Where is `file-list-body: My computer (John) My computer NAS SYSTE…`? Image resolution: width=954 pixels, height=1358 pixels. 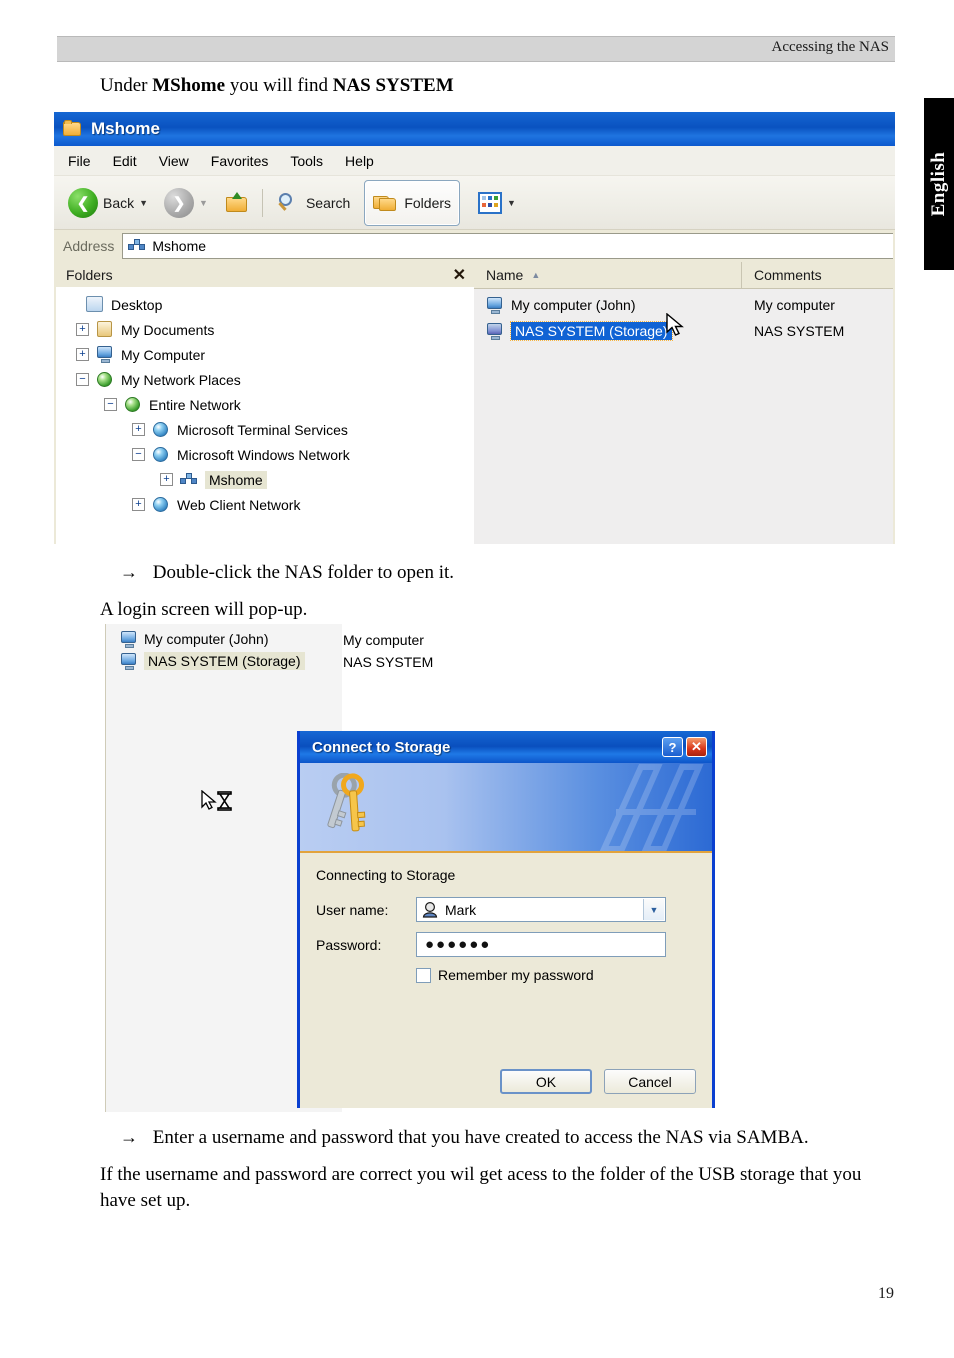 file-list-body: My computer (John) My computer NAS SYSTE… is located at coordinates (683, 316).